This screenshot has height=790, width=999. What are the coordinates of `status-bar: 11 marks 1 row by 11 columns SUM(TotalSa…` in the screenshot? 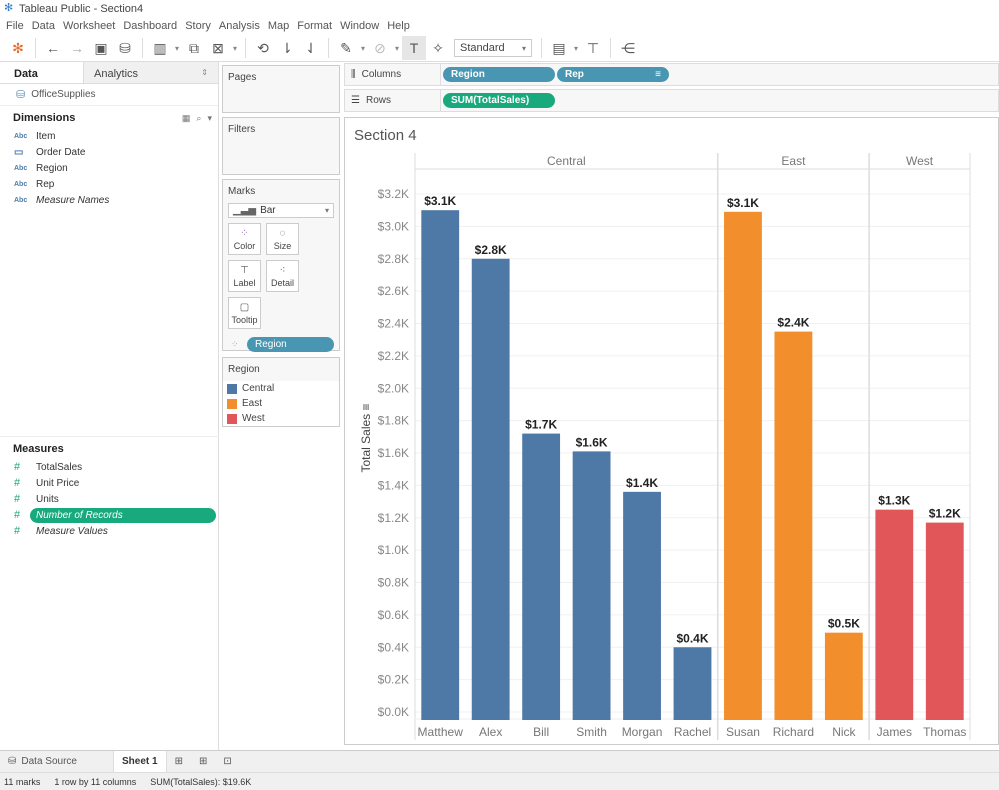 It's located at (499, 781).